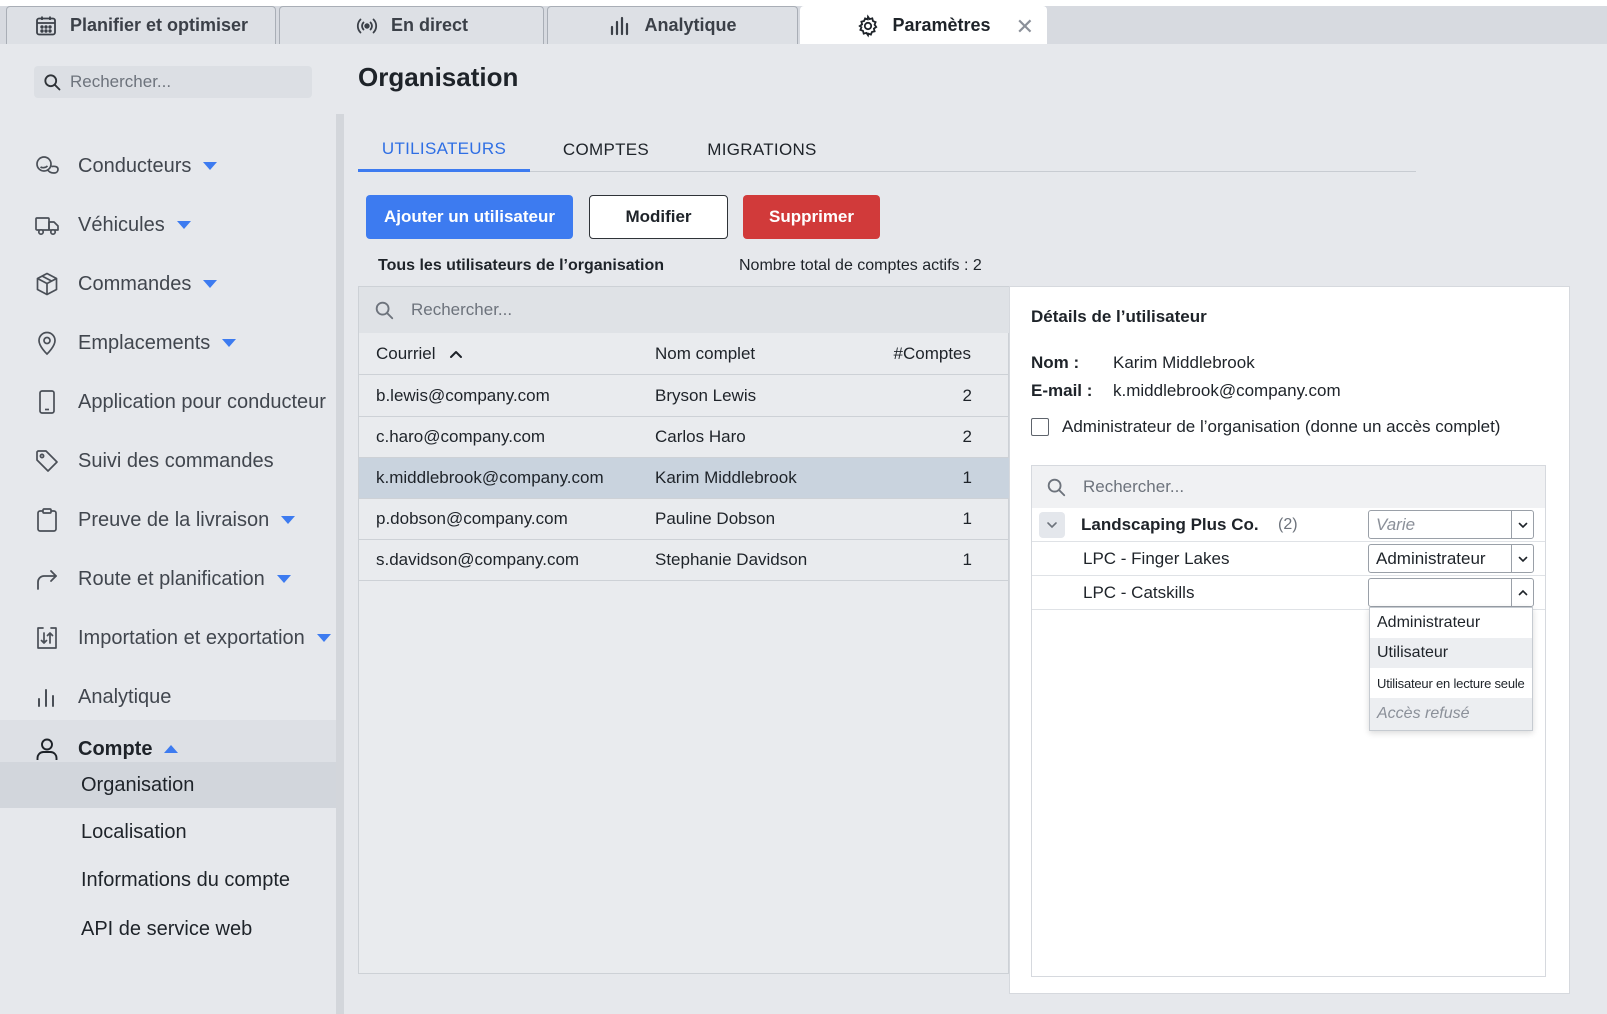  I want to click on page-title: Organisation, so click(438, 77).